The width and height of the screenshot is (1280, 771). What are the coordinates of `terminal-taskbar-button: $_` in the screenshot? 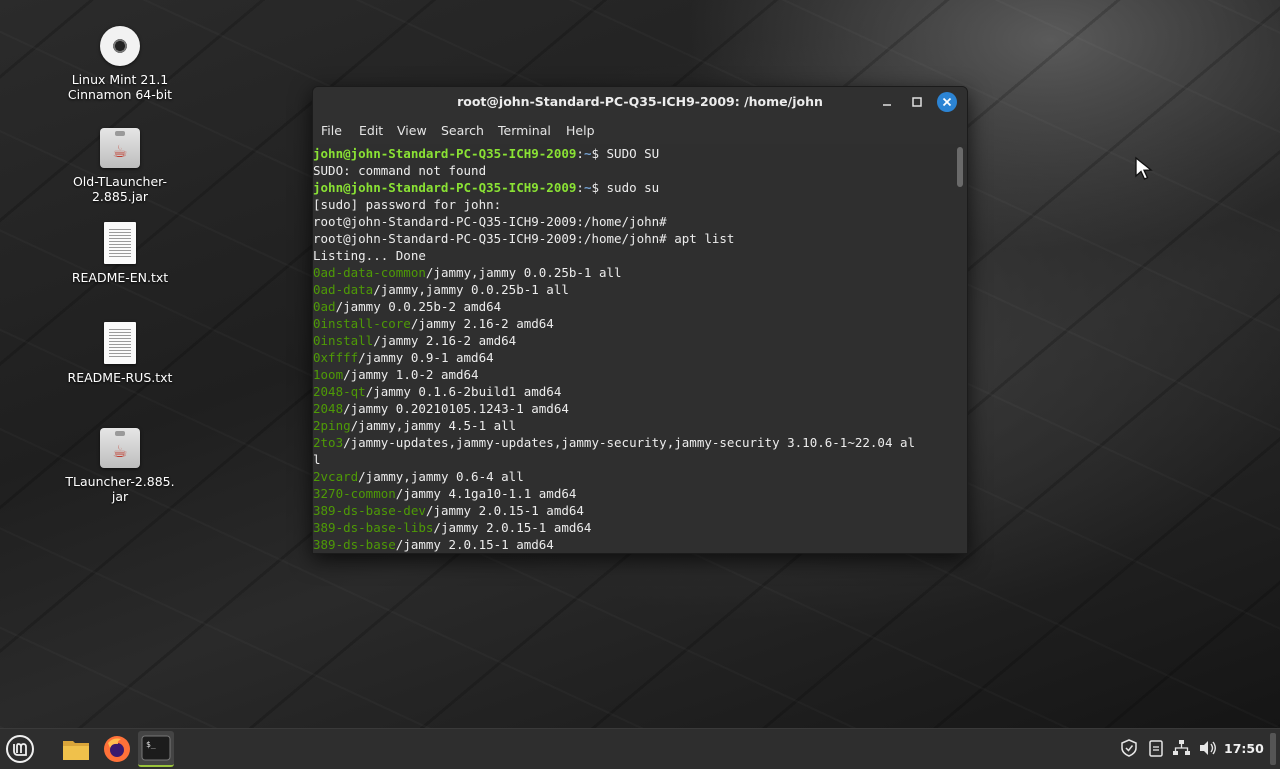 It's located at (156, 749).